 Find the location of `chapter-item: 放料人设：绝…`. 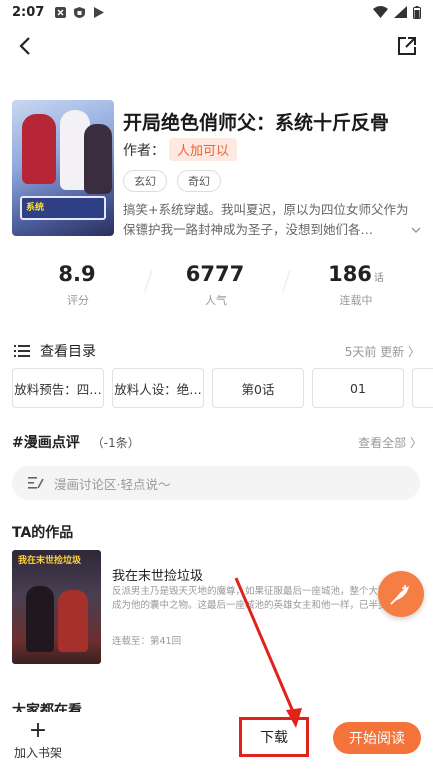

chapter-item: 放料人设：绝… is located at coordinates (158, 388).